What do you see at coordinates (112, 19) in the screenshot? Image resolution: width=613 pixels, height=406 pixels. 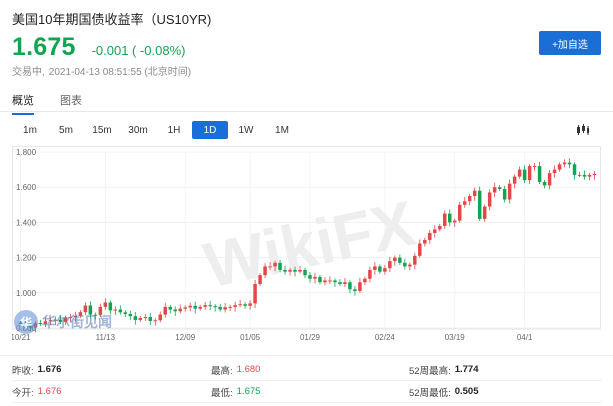 I see `instrument-title: 美国10年期国债收益率（US10YR)` at bounding box center [112, 19].